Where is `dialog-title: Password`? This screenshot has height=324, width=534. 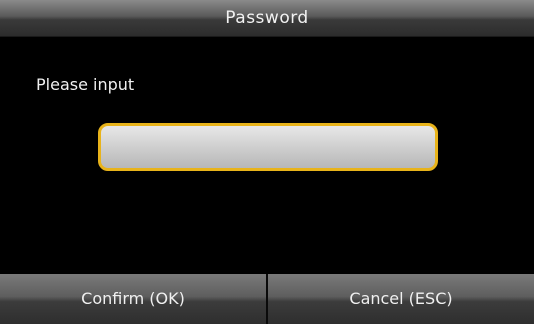 dialog-title: Password is located at coordinates (267, 18).